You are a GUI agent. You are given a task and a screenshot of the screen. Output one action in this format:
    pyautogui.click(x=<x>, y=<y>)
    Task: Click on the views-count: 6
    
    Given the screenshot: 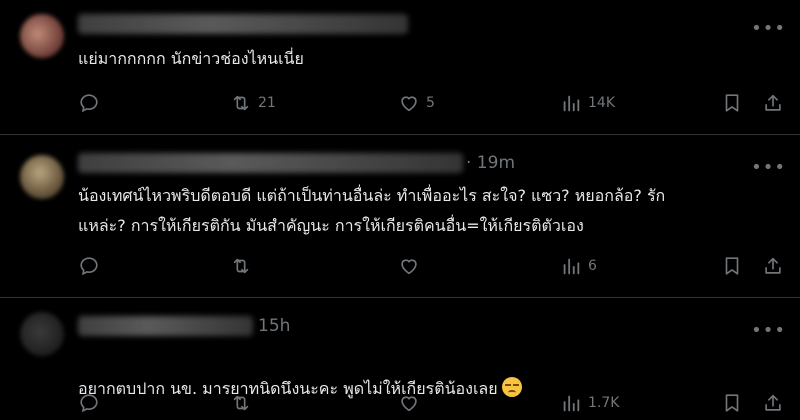 What is the action you would take?
    pyautogui.click(x=592, y=266)
    